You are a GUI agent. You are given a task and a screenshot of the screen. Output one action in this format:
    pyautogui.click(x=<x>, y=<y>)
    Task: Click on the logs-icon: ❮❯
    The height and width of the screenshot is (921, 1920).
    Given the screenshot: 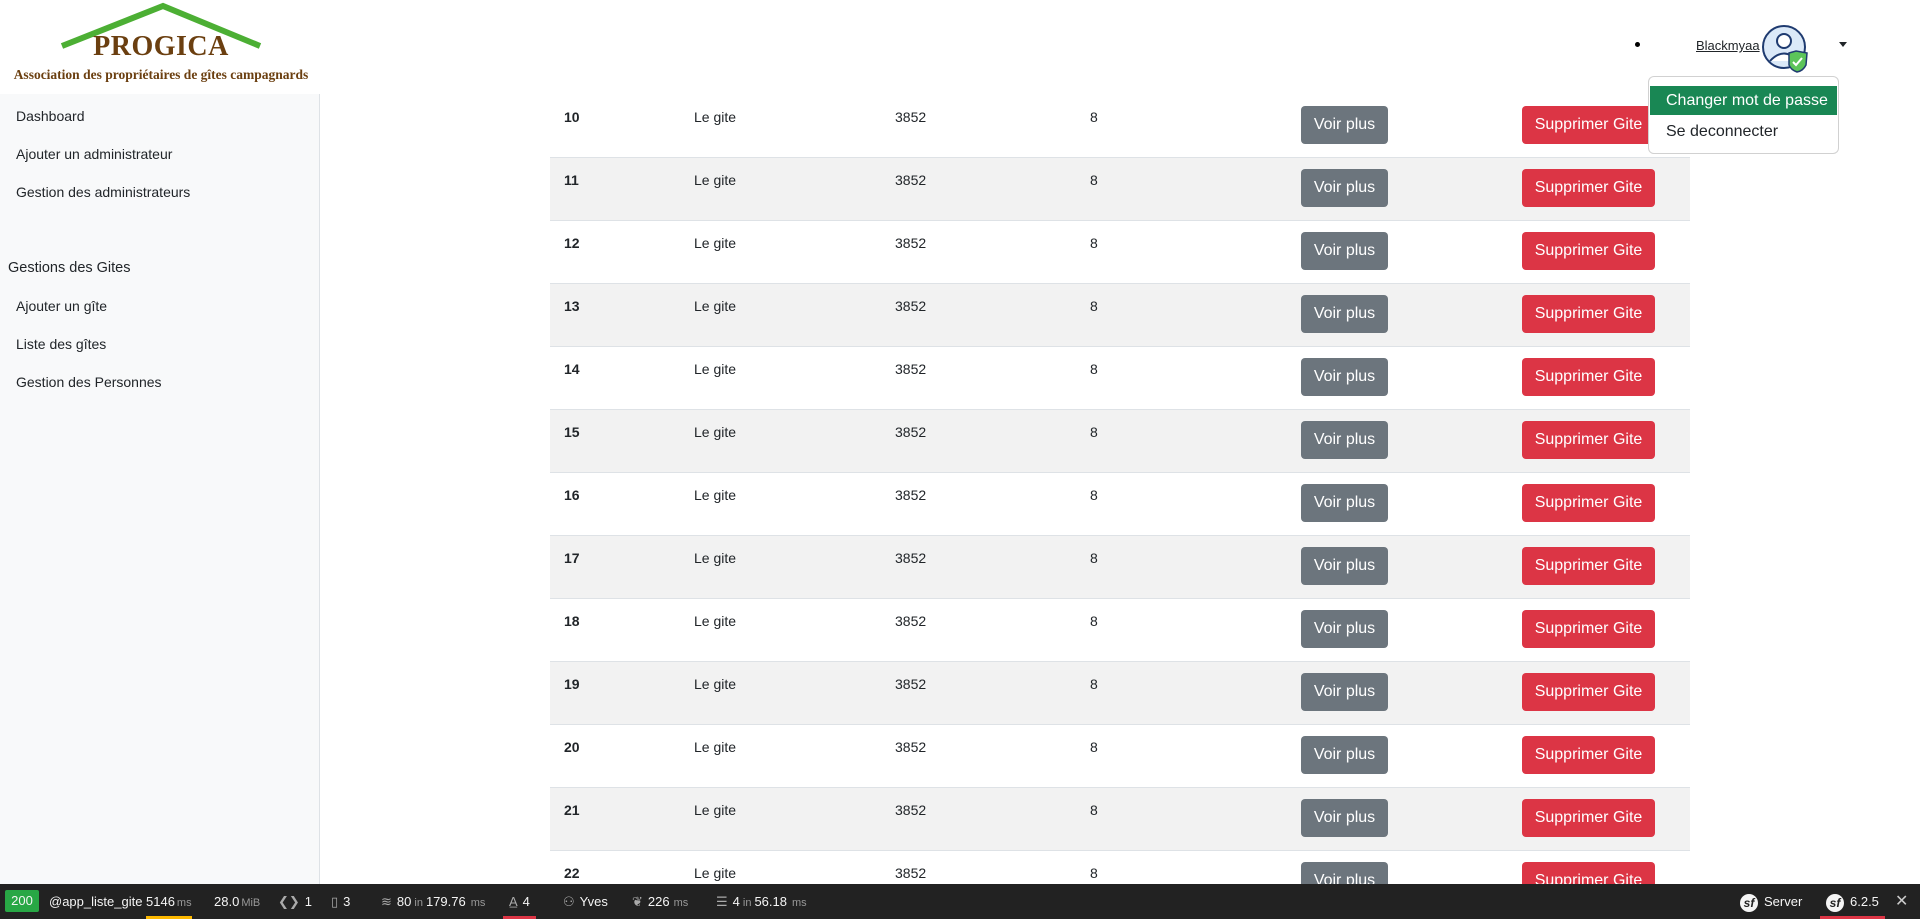 What is the action you would take?
    pyautogui.click(x=289, y=901)
    